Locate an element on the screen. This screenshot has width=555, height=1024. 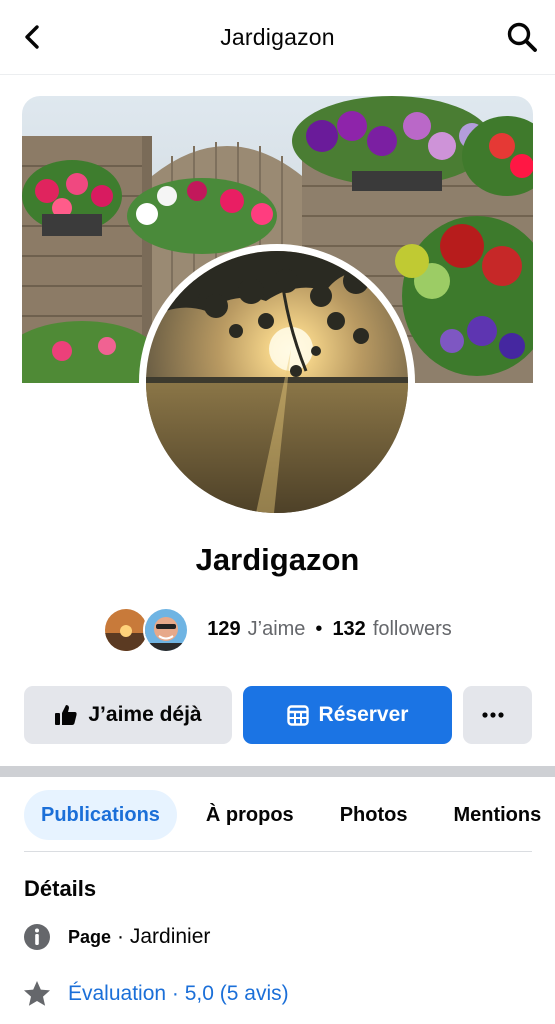
like-button: J’aime déjà is located at coordinates (128, 715).